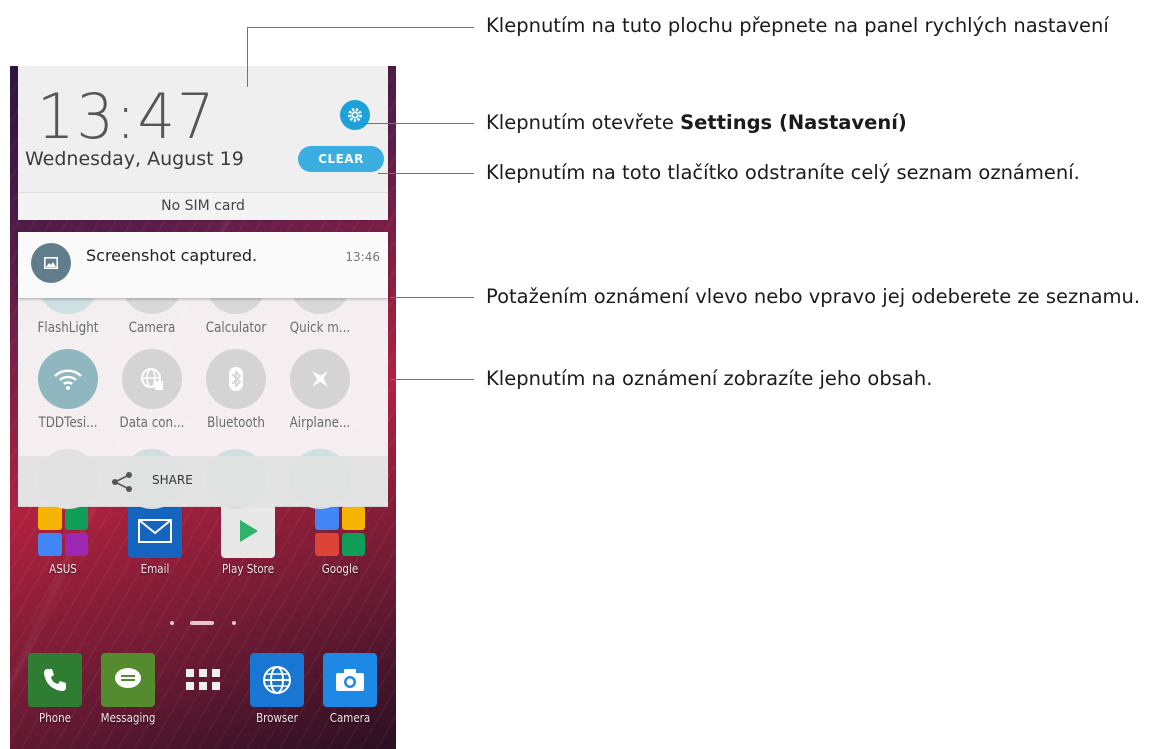  Describe the element at coordinates (360, 27) in the screenshot. I see `callout-line-1-horizontal` at that location.